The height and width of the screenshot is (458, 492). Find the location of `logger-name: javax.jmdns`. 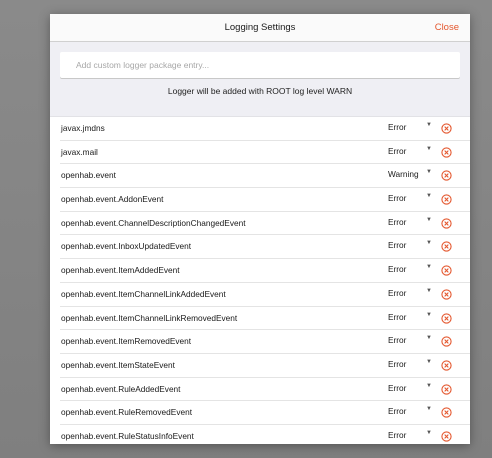

logger-name: javax.jmdns is located at coordinates (83, 128).